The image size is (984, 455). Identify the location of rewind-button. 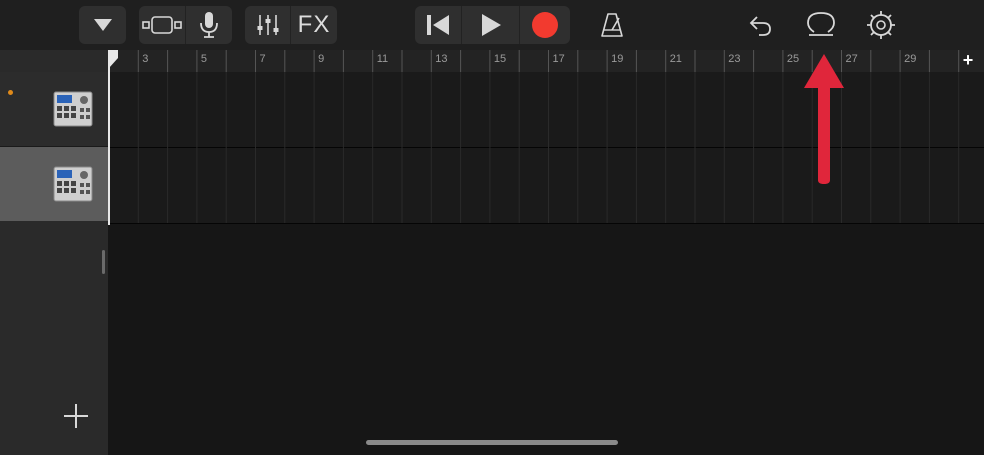
(438, 25).